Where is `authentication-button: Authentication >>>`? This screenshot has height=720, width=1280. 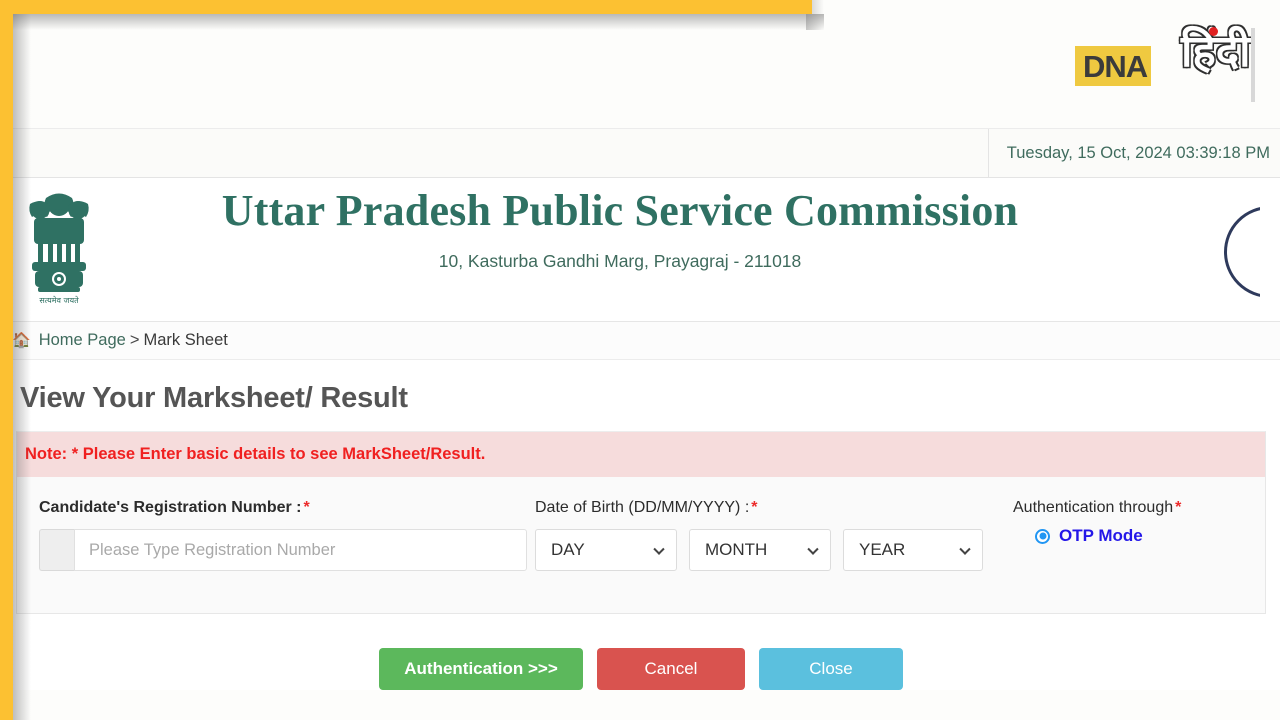 authentication-button: Authentication >>> is located at coordinates (481, 669).